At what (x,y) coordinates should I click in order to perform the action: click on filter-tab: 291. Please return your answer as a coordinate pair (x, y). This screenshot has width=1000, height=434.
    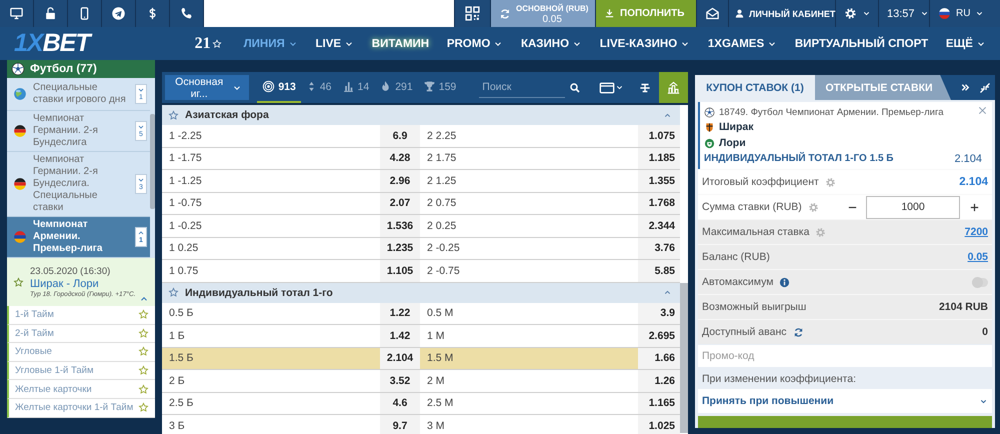
    Looking at the image, I should click on (396, 87).